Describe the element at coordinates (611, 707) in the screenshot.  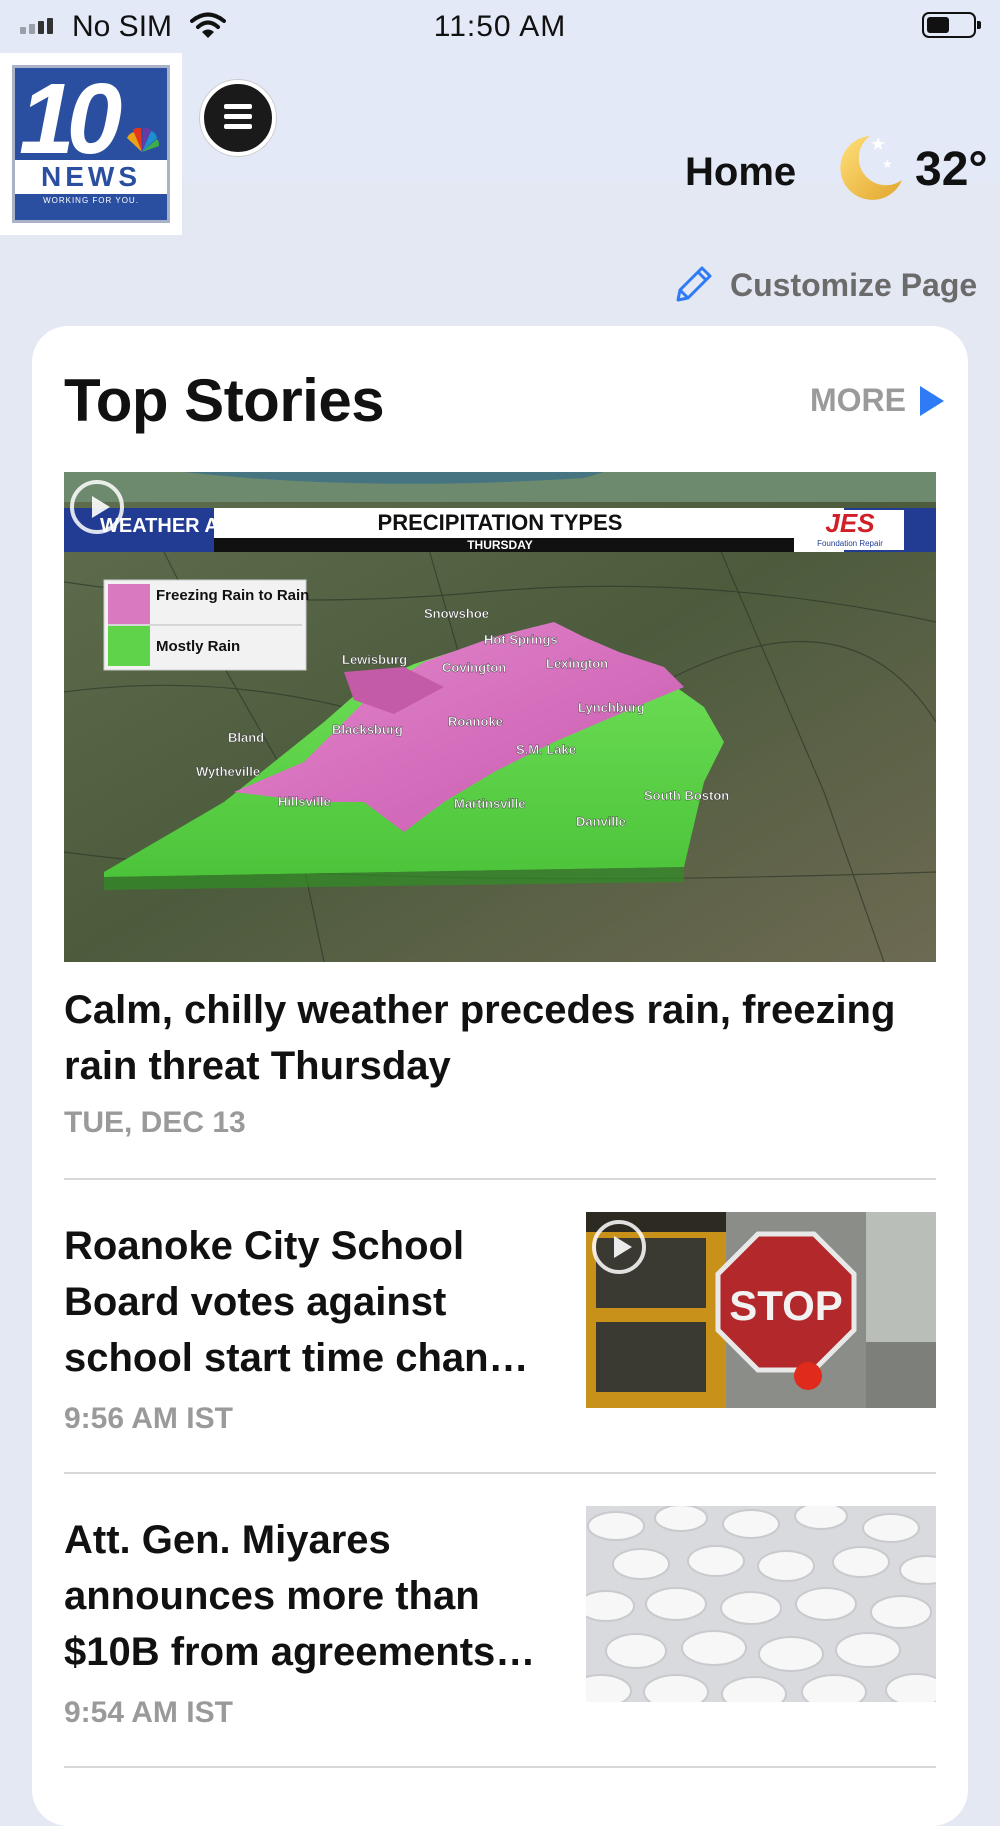
I see `map-label: Lynchburg` at that location.